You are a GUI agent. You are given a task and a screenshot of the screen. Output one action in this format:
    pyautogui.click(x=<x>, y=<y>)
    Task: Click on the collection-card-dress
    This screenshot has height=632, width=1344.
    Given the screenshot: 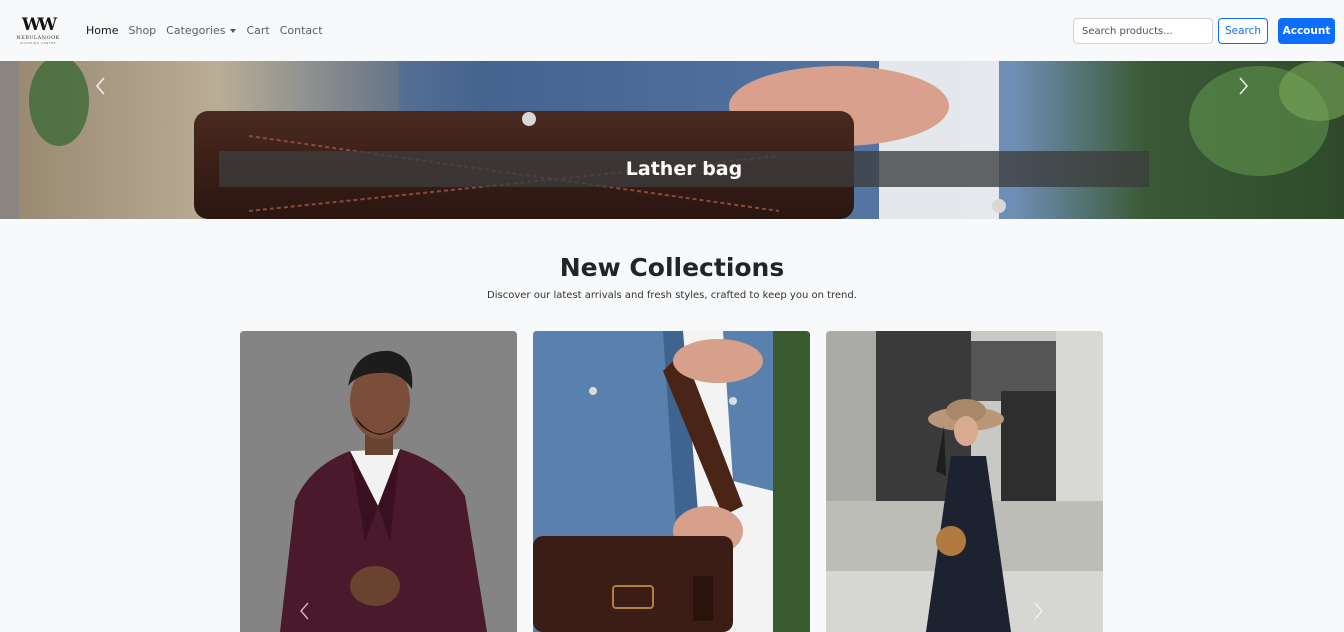 What is the action you would take?
    pyautogui.click(x=964, y=481)
    